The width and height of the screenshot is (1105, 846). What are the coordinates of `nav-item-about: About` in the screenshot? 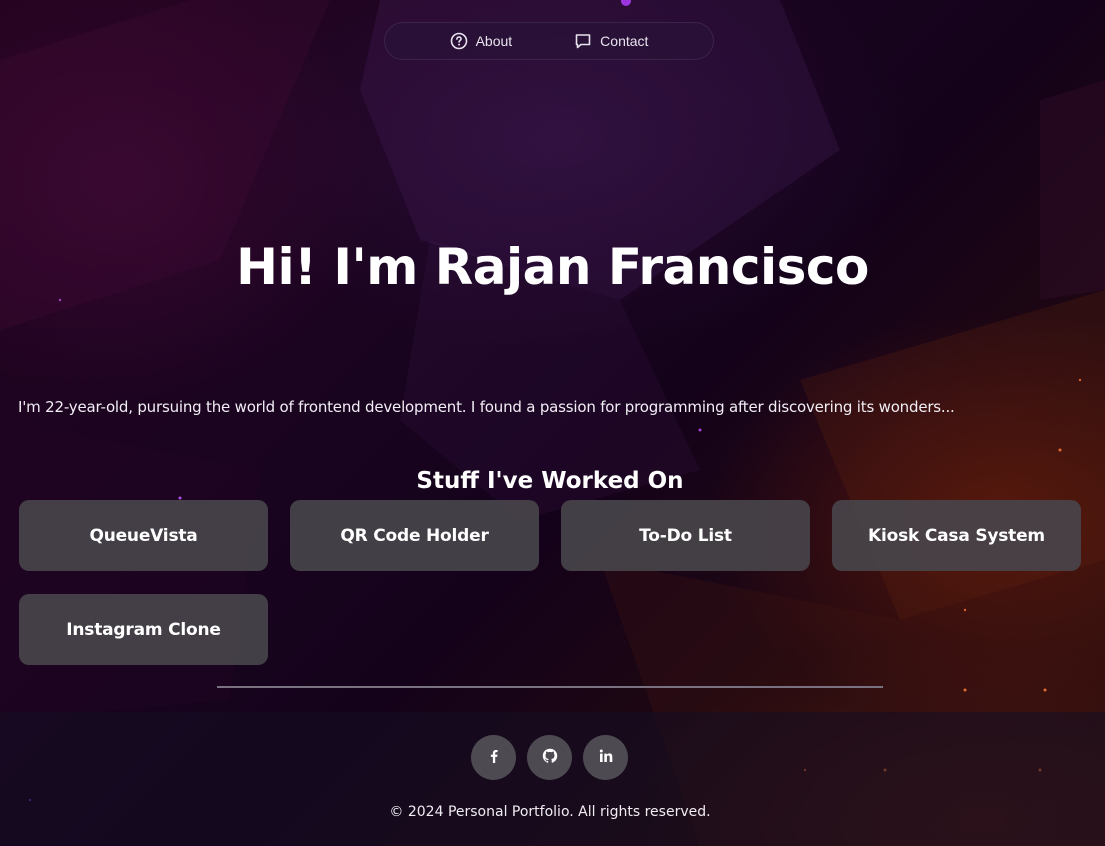 It's located at (481, 41).